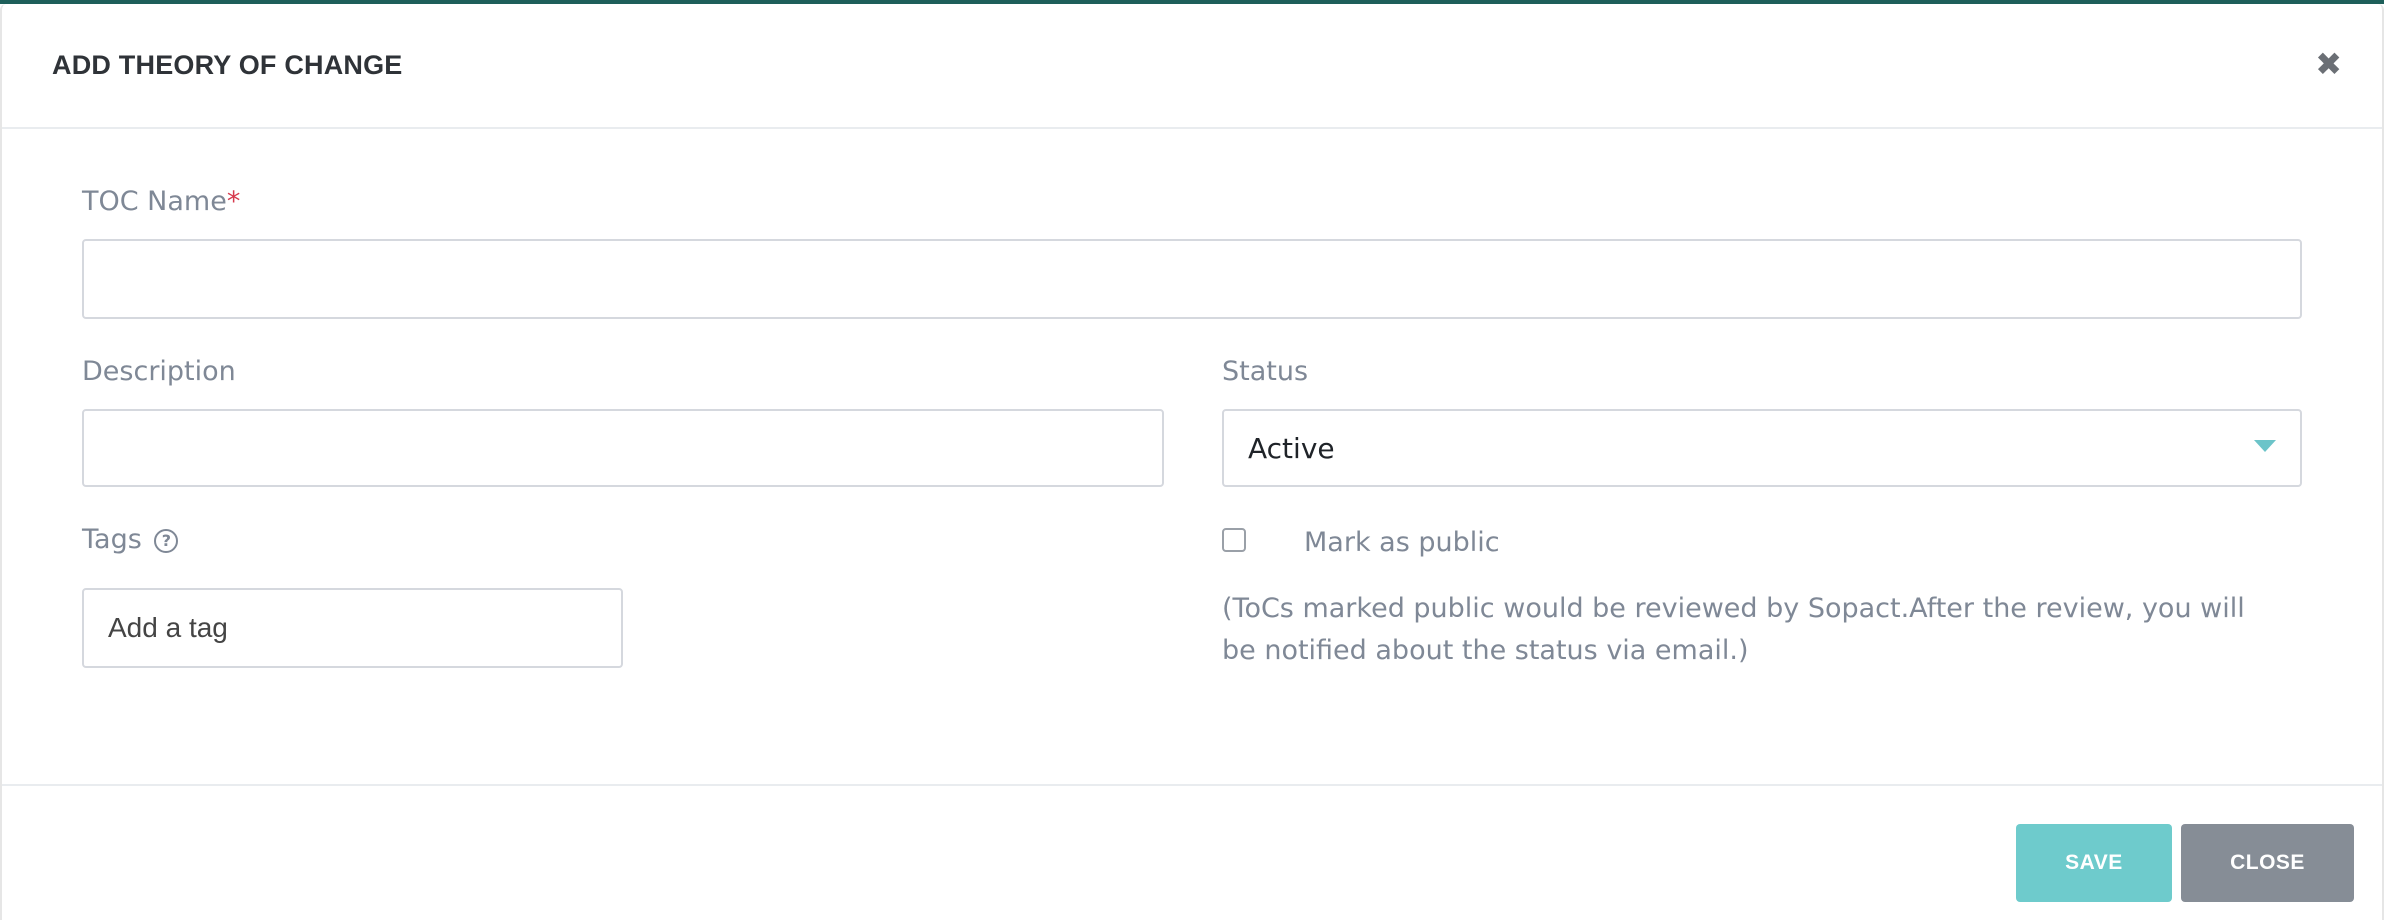 This screenshot has height=920, width=2384. What do you see at coordinates (2267, 863) in the screenshot?
I see `close-button: CLOSE` at bounding box center [2267, 863].